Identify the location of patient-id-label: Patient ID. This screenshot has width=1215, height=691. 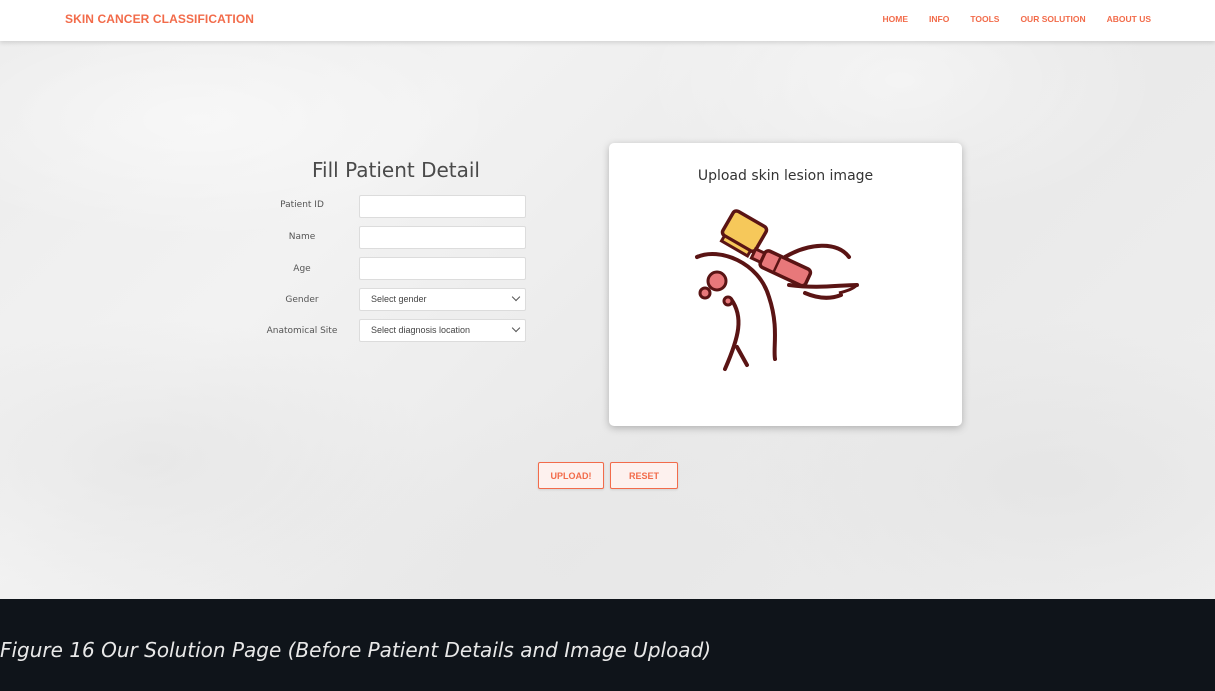
(302, 205).